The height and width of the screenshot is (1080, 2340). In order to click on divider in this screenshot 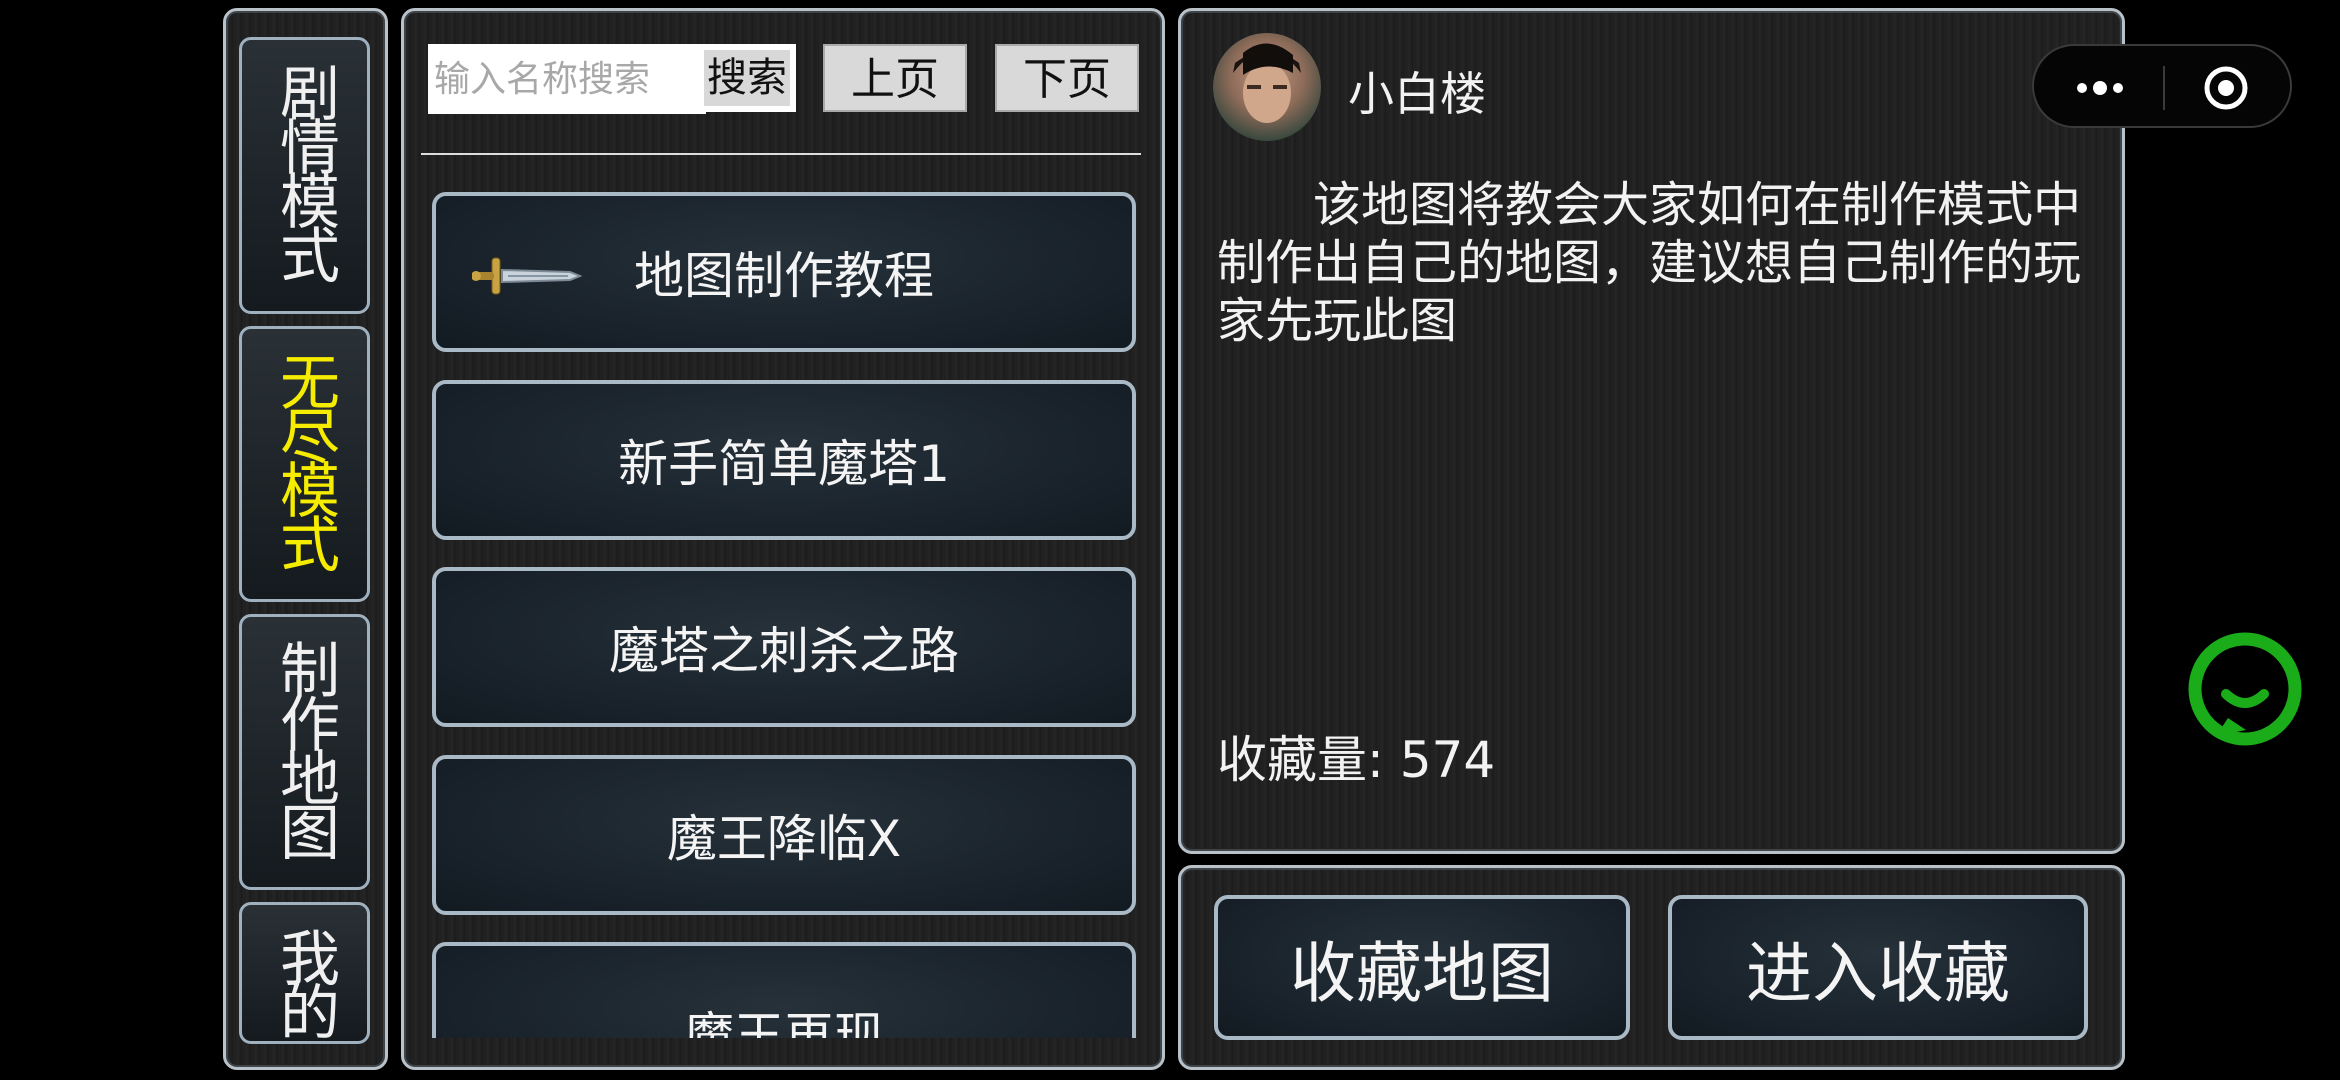, I will do `click(781, 154)`.